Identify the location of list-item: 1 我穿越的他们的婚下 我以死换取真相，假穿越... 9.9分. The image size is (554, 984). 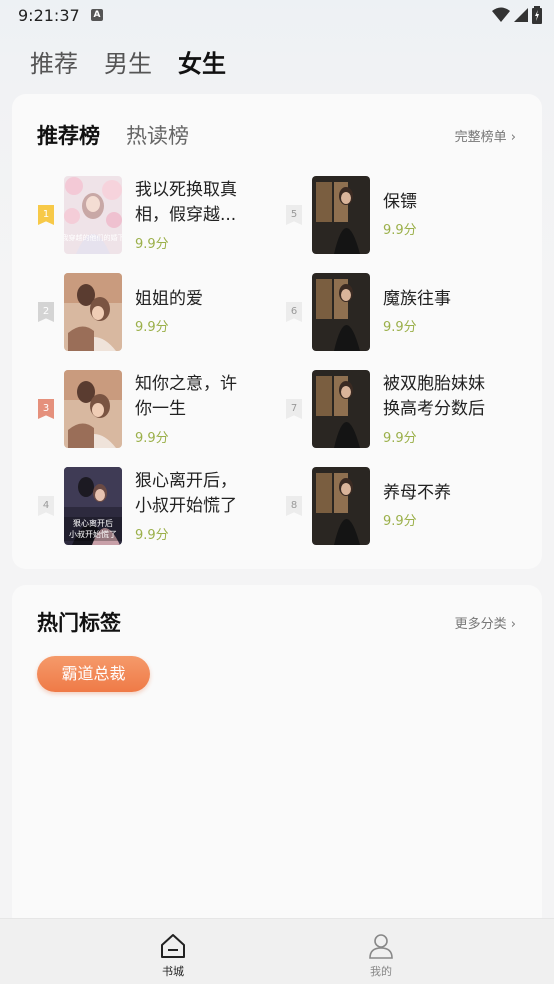
(160, 216).